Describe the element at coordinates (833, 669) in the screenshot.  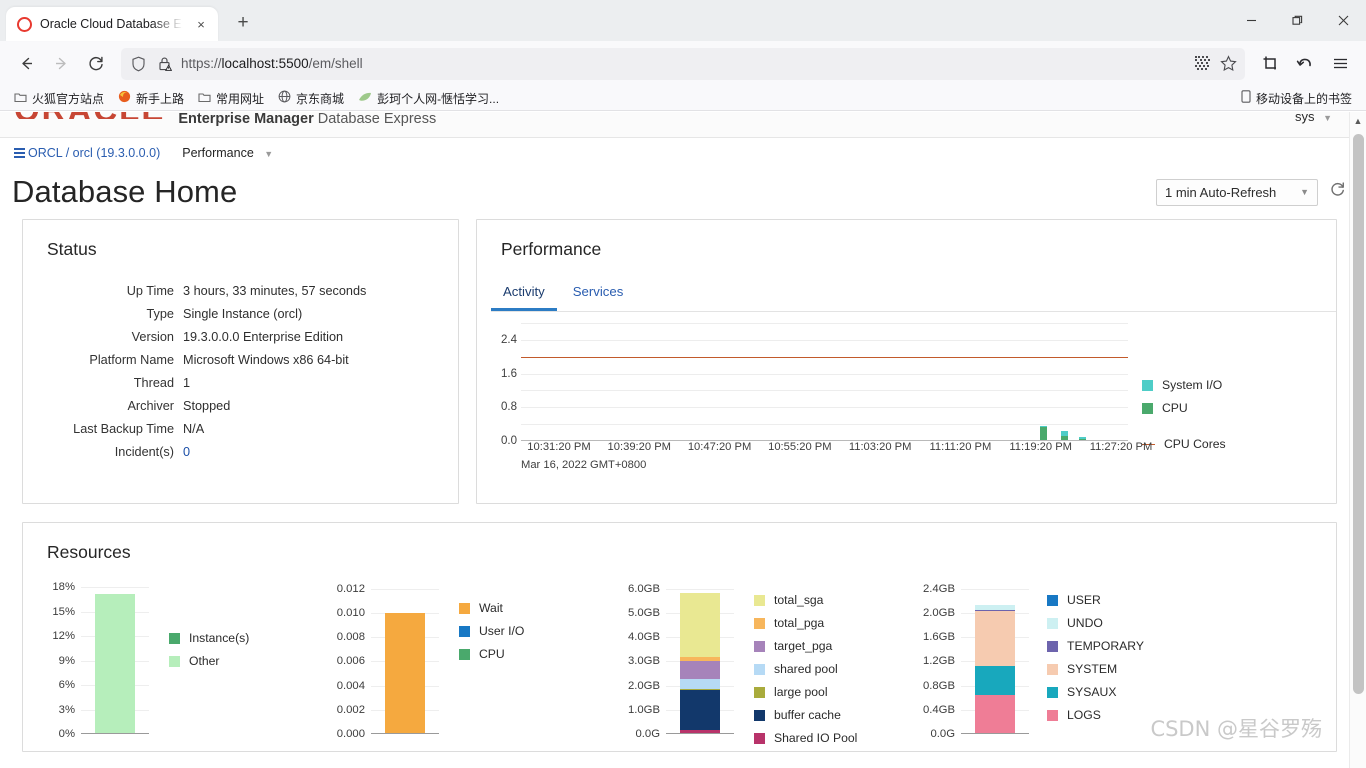
I see `legend-item: shared pool` at that location.